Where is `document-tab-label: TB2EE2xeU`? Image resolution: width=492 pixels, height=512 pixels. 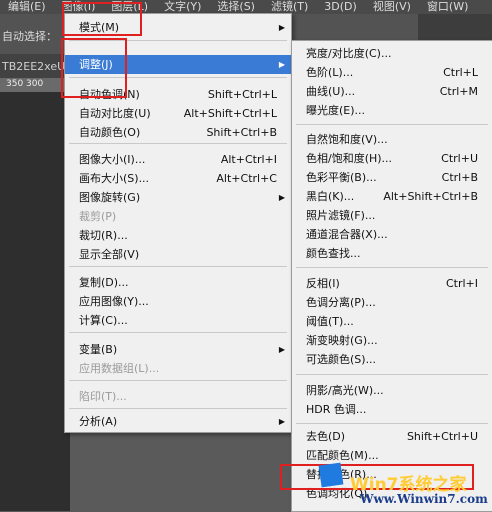
document-tab-label: TB2EE2xeU is located at coordinates (34, 66).